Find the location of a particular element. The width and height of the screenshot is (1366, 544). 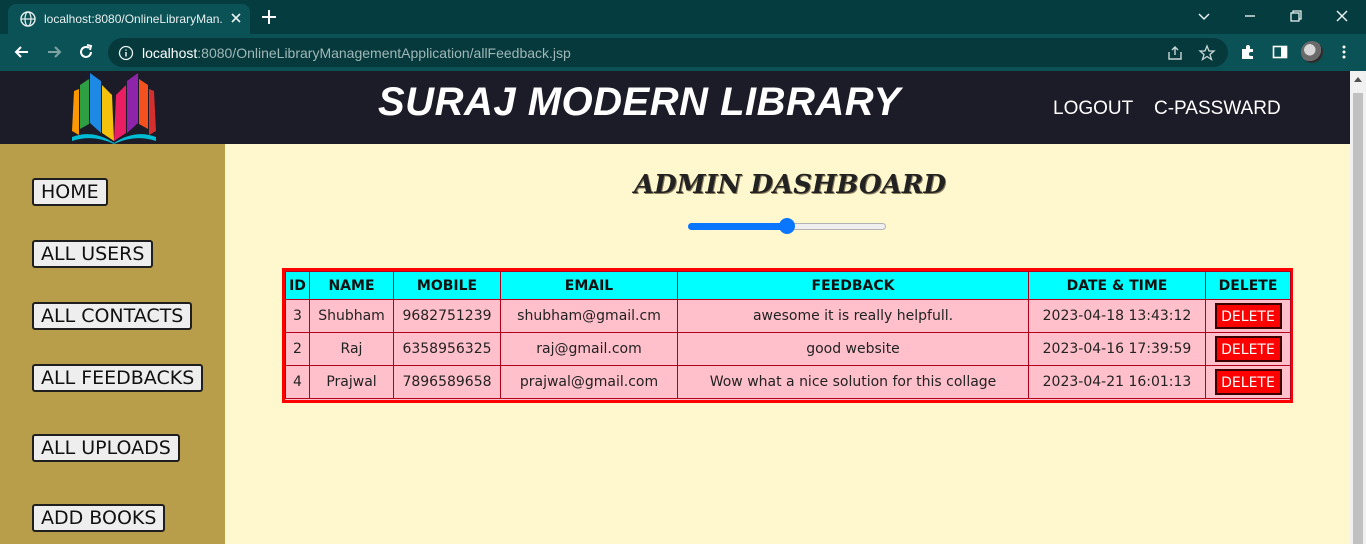

cell-feedback: awesome it is really helpfull. is located at coordinates (853, 316).